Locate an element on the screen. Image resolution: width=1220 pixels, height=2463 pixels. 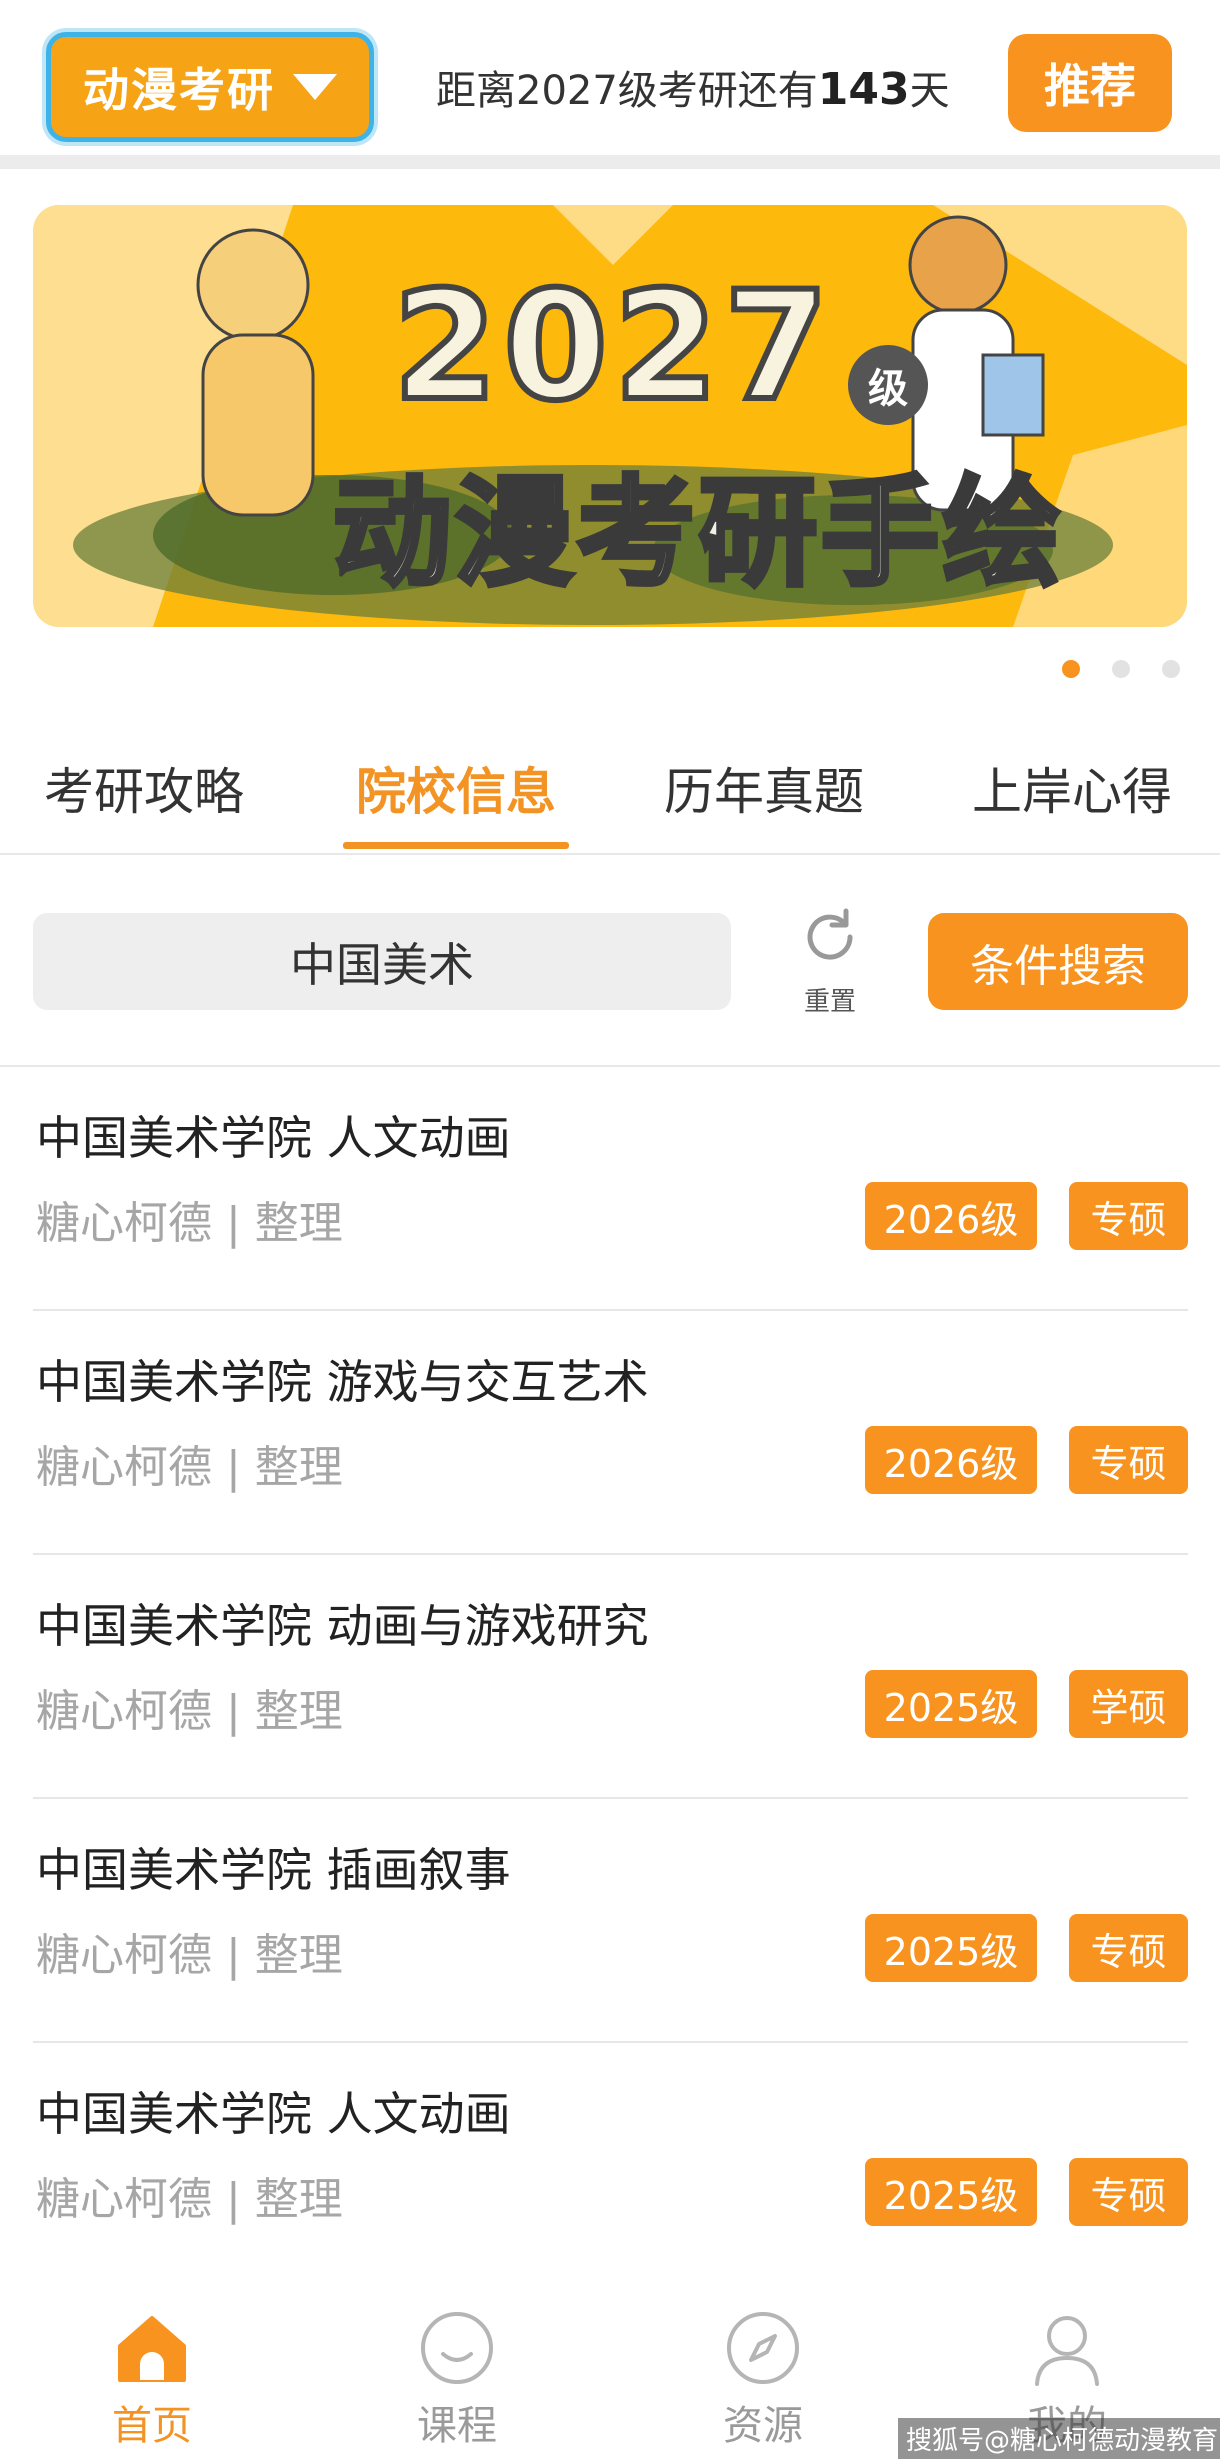
brand-dropdown: 动漫考研 is located at coordinates (210, 87).